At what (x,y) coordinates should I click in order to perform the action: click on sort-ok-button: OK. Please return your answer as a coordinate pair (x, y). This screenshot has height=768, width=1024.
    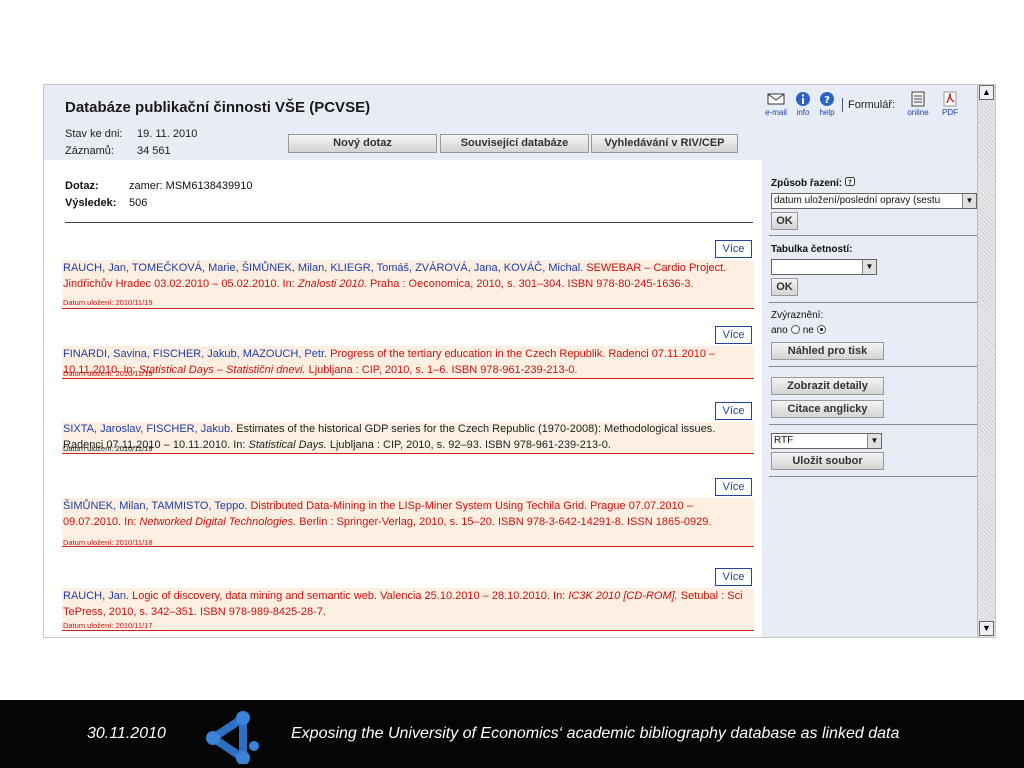
    Looking at the image, I should click on (784, 221).